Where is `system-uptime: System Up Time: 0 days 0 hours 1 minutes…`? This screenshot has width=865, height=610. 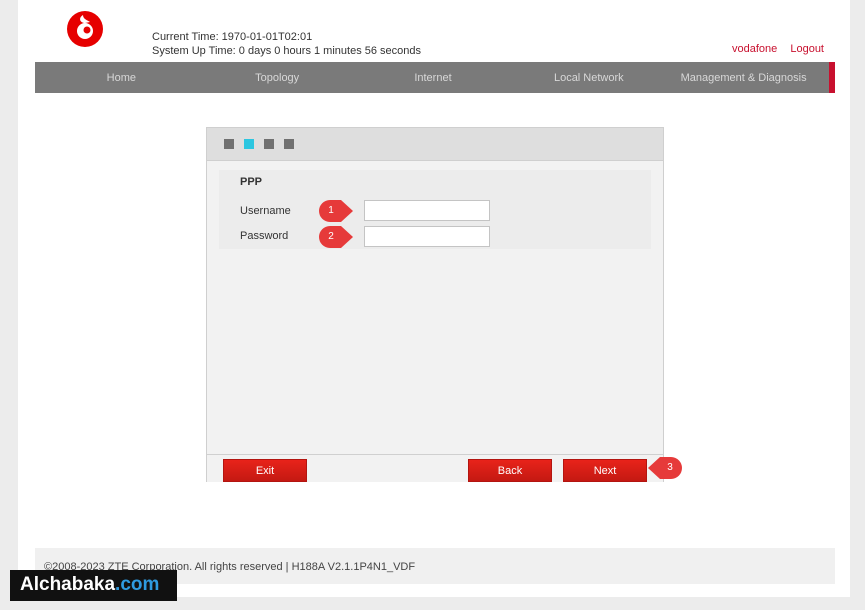
system-uptime: System Up Time: 0 days 0 hours 1 minutes… is located at coordinates (287, 51).